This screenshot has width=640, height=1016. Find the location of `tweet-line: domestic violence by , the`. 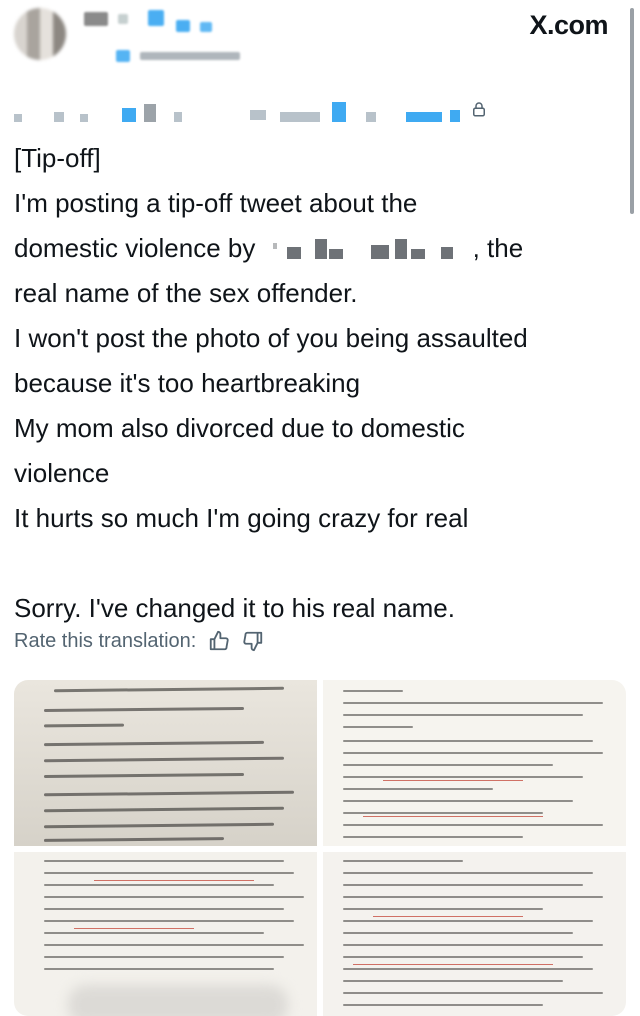

tweet-line: domestic violence by , the is located at coordinates (314, 248).